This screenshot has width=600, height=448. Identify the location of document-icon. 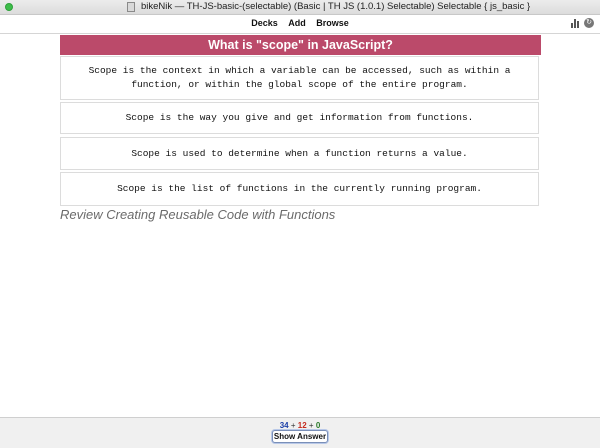
(131, 7).